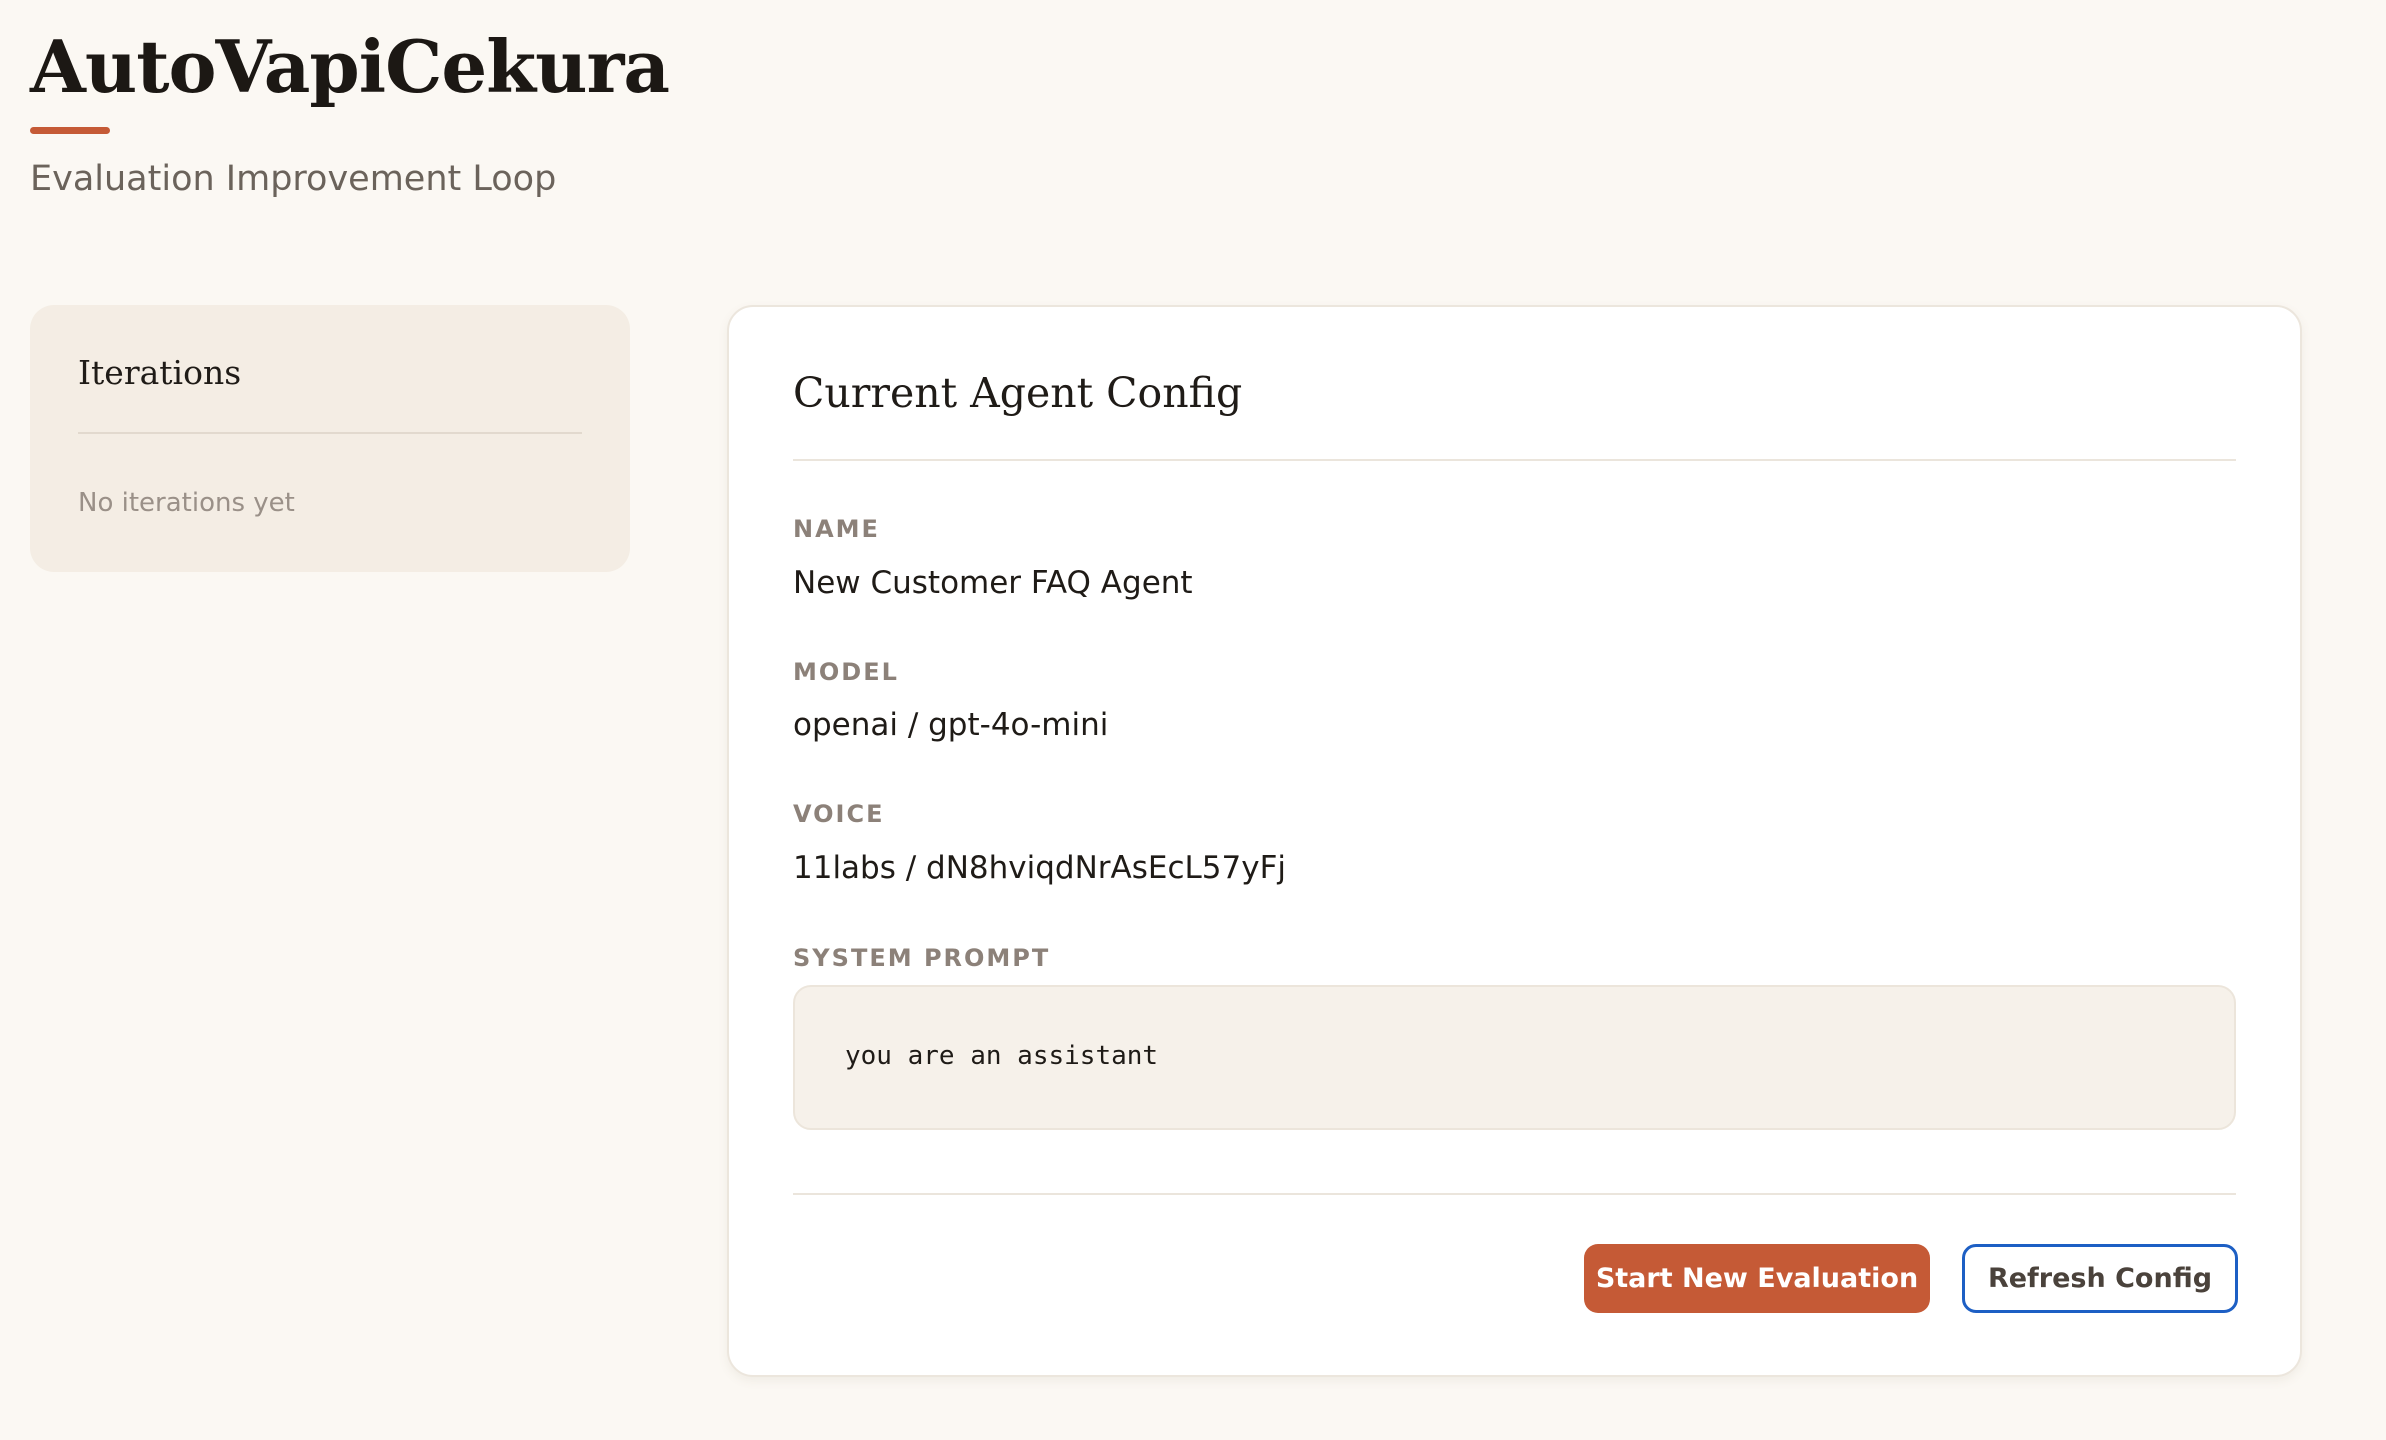 The height and width of the screenshot is (1440, 2386). Describe the element at coordinates (1040, 868) in the screenshot. I see `voice-value: 11labs / dN8hviqdNrAsEcL57yFj` at that location.